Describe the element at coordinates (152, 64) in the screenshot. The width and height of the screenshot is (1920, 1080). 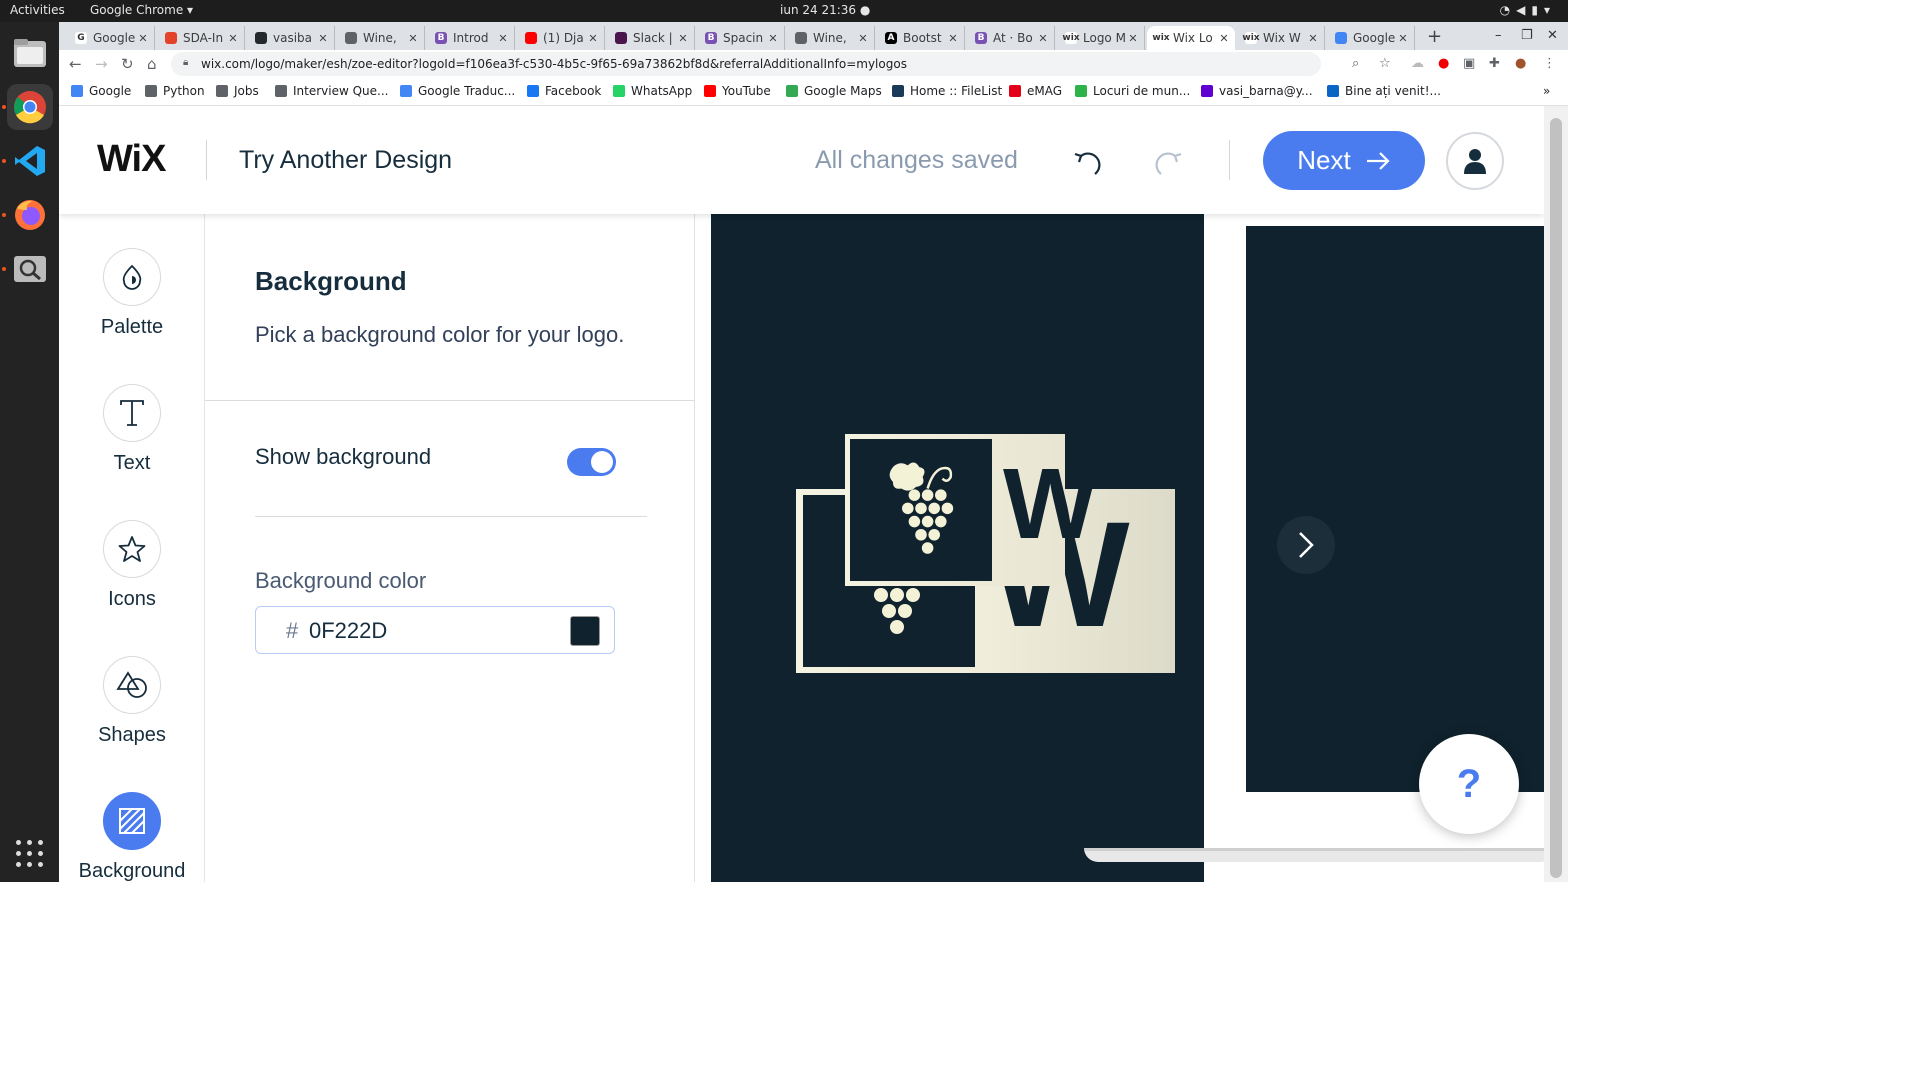
I see `home-icon: ⌂` at that location.